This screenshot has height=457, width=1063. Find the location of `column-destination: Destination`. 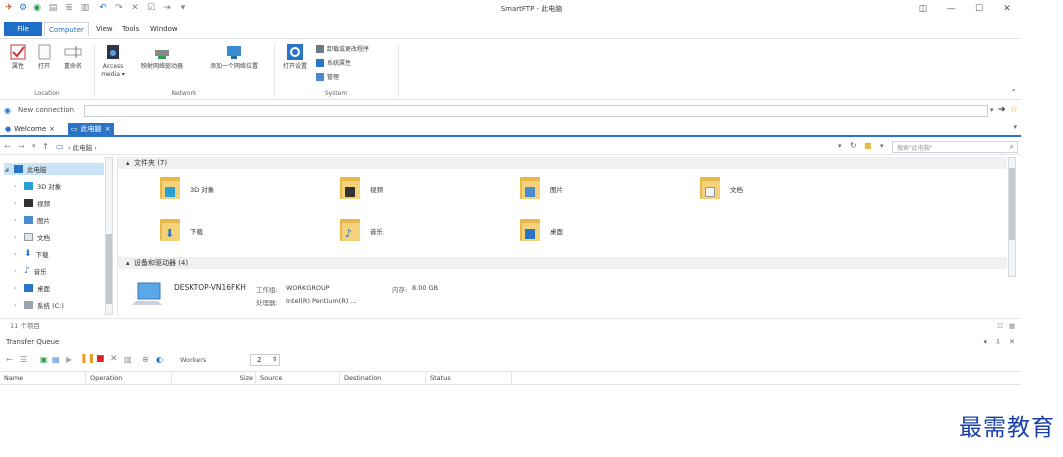

column-destination: Destination is located at coordinates (383, 378).